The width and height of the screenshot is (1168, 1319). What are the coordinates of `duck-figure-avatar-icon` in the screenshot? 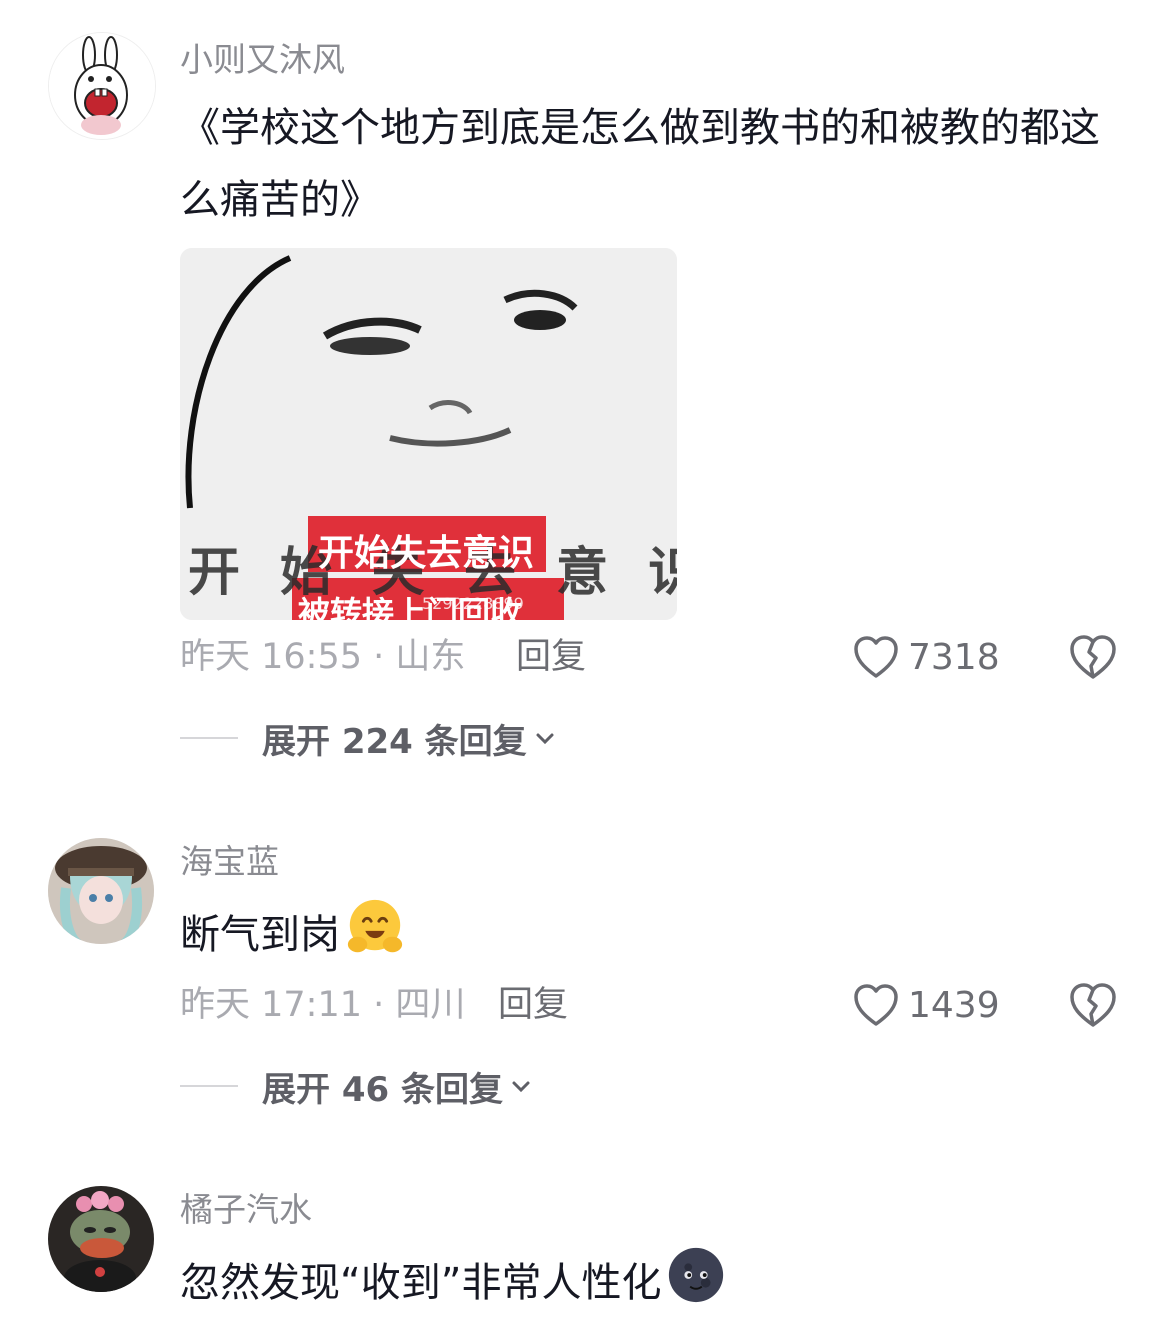 It's located at (101, 1239).